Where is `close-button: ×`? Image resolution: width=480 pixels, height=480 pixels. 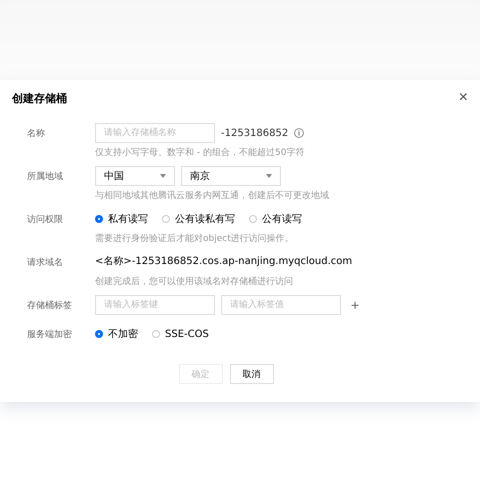 close-button: × is located at coordinates (463, 98).